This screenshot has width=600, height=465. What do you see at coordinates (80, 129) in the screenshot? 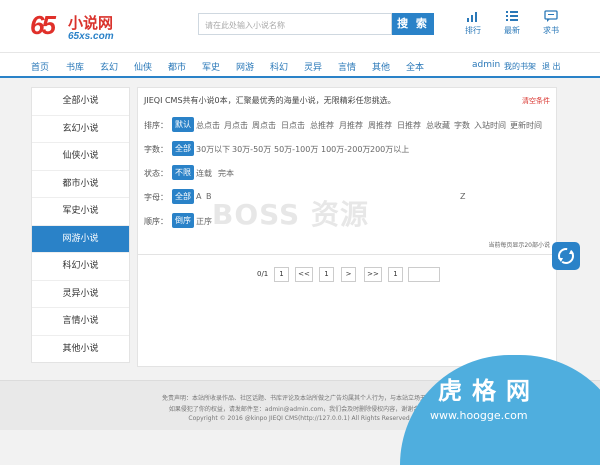
I see `sidebar-item-xuanhuan: 玄幻小说` at bounding box center [80, 129].